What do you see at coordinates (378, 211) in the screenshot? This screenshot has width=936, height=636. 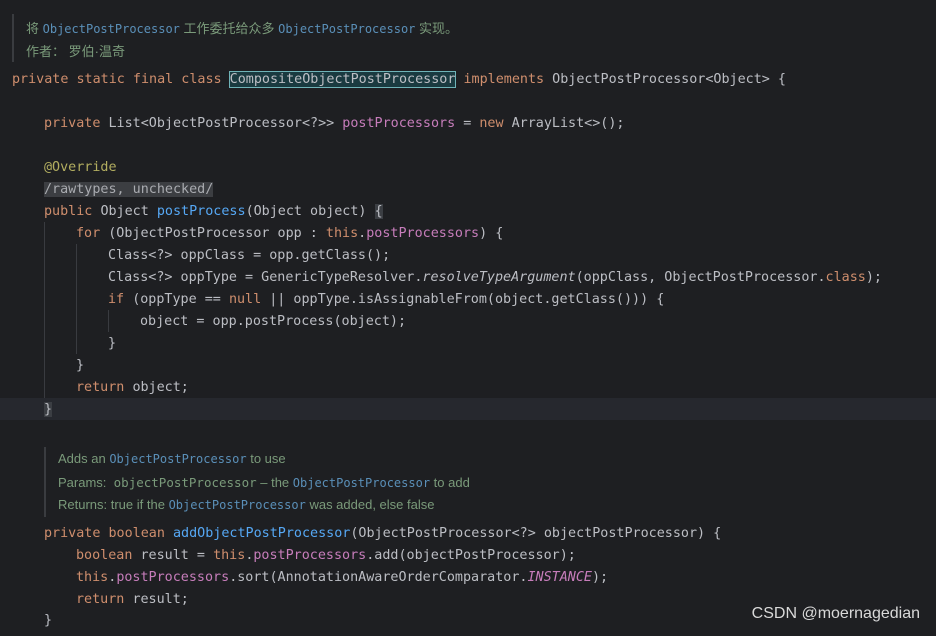 I see `brace-matched: {` at bounding box center [378, 211].